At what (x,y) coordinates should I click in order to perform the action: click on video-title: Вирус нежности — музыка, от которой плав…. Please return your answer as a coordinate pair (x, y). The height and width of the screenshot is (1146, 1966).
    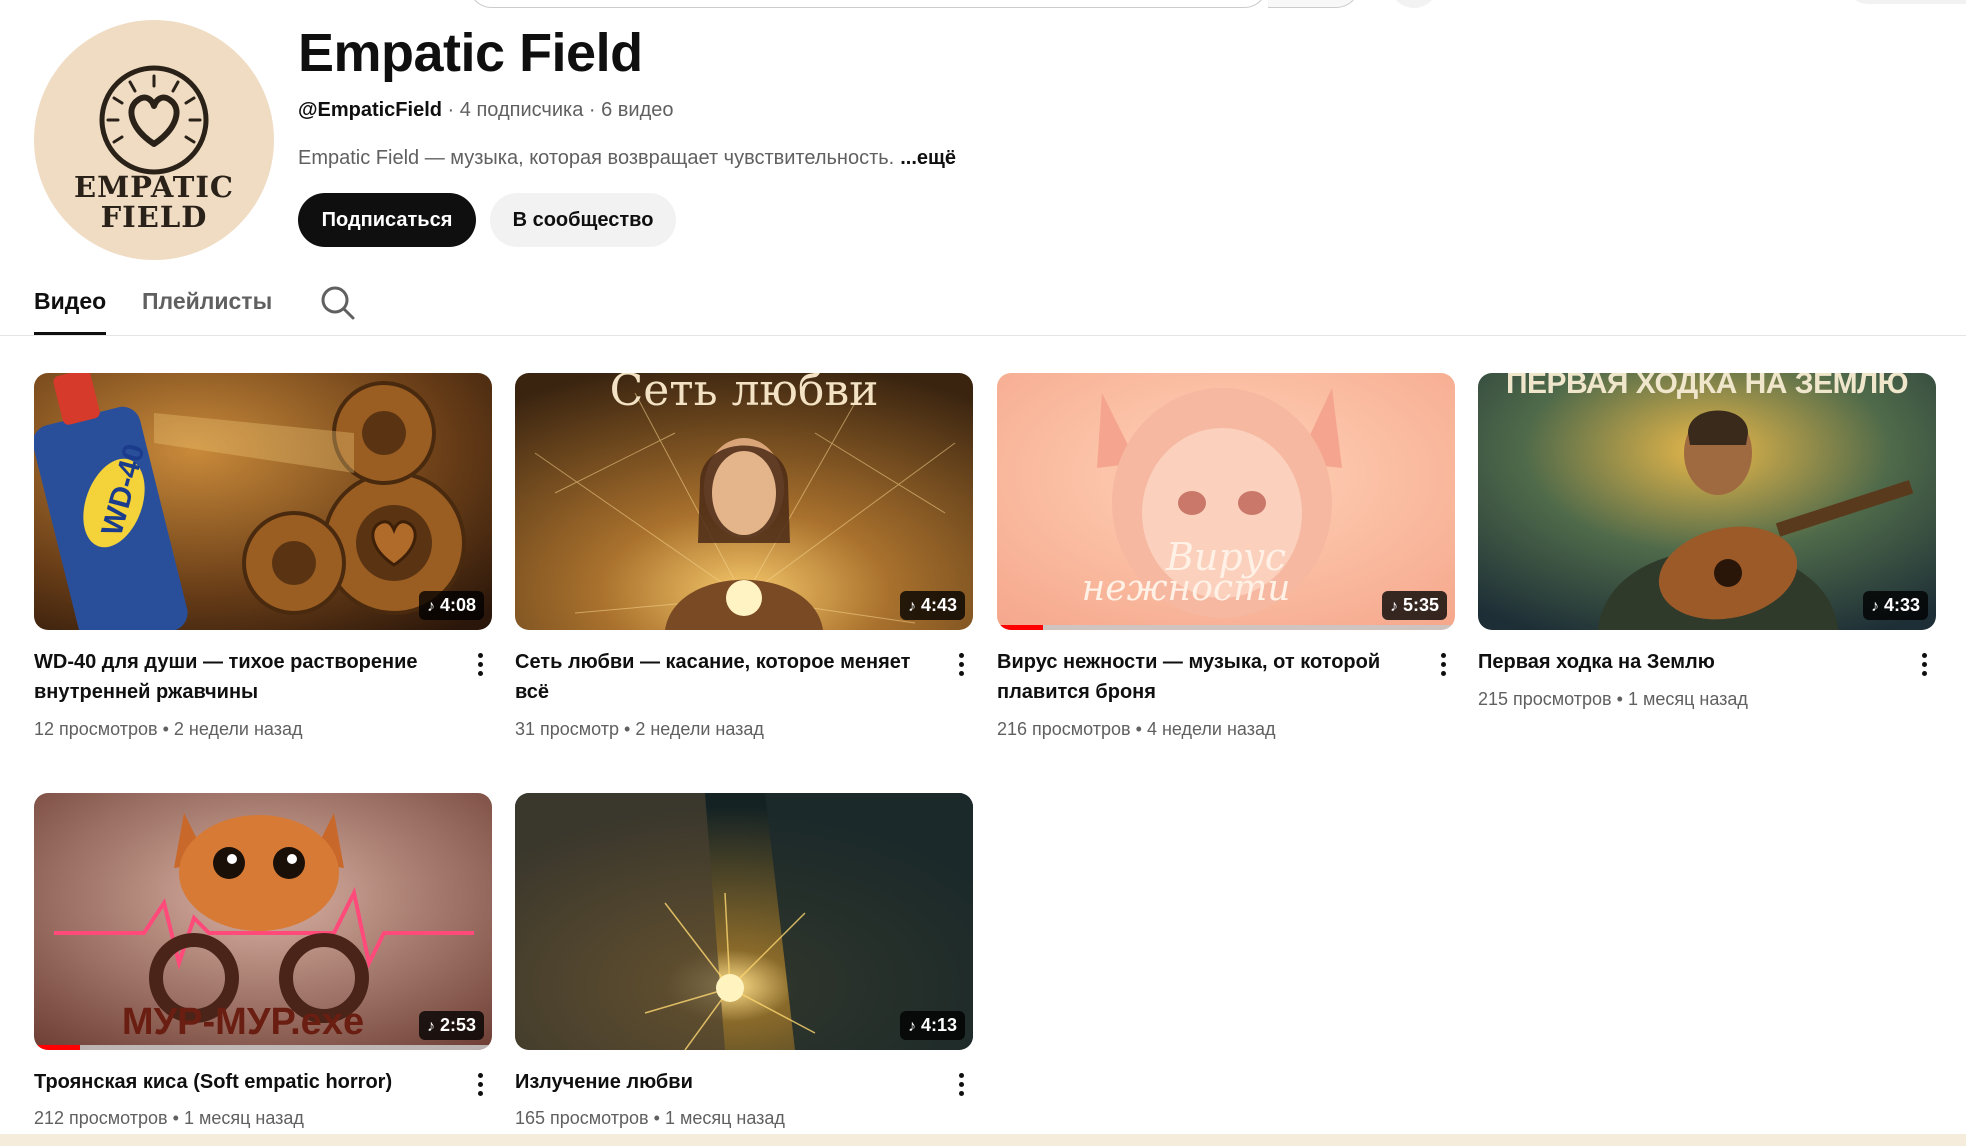
    Looking at the image, I should click on (1197, 677).